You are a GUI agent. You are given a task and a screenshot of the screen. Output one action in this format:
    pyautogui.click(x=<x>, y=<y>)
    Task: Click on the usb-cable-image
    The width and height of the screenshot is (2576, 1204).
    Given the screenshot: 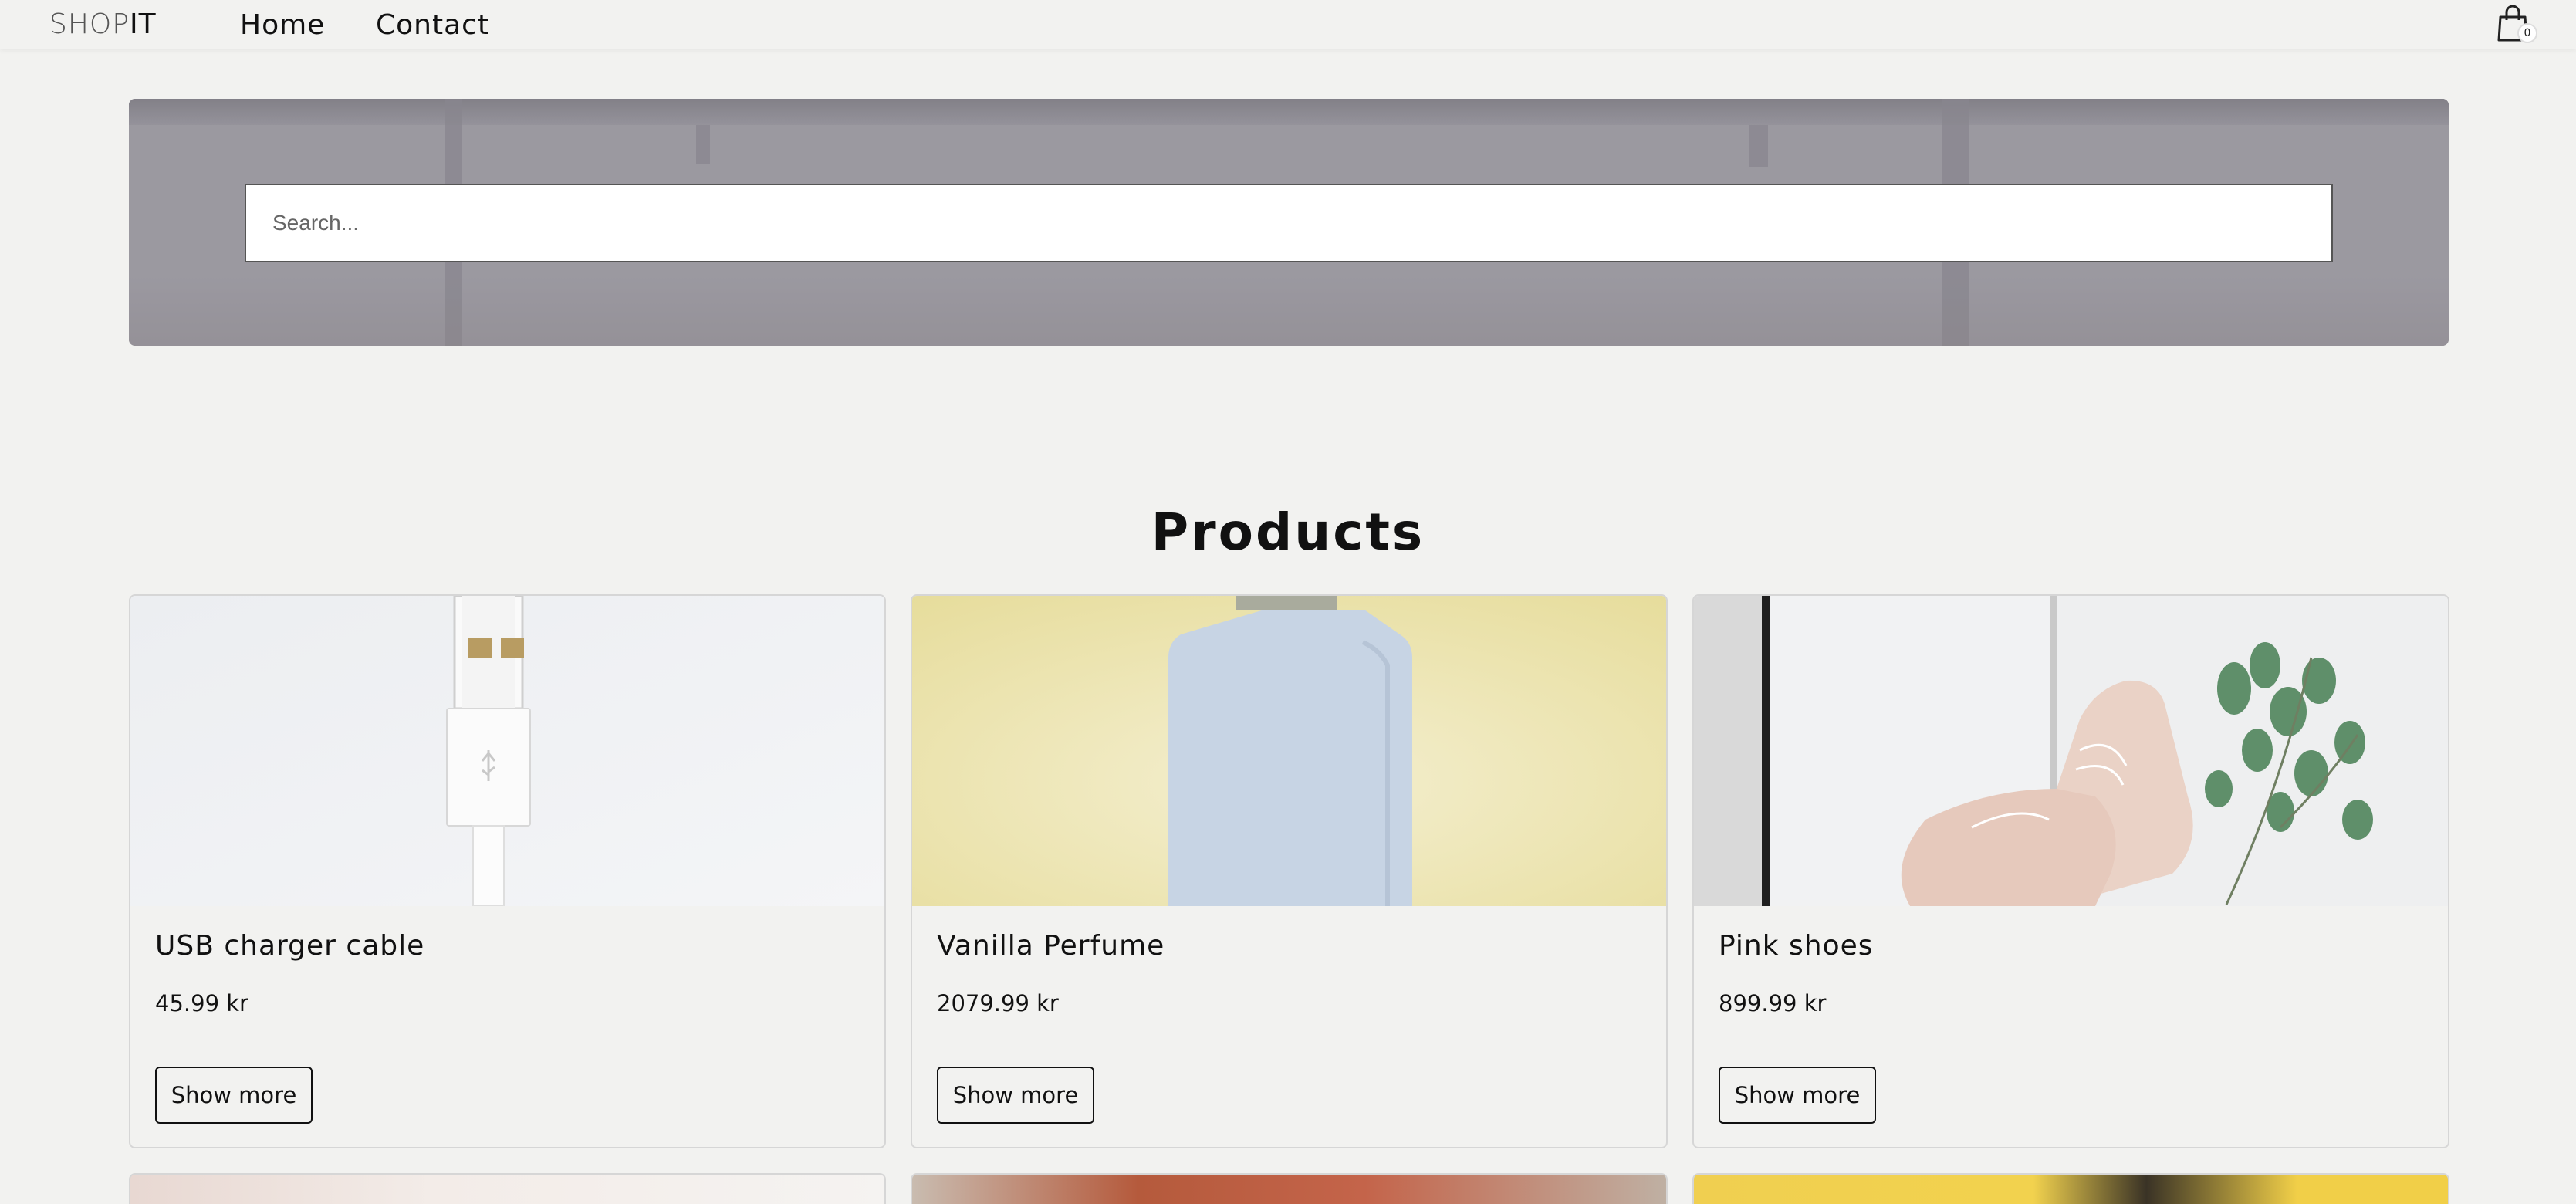 What is the action you would take?
    pyautogui.click(x=507, y=751)
    